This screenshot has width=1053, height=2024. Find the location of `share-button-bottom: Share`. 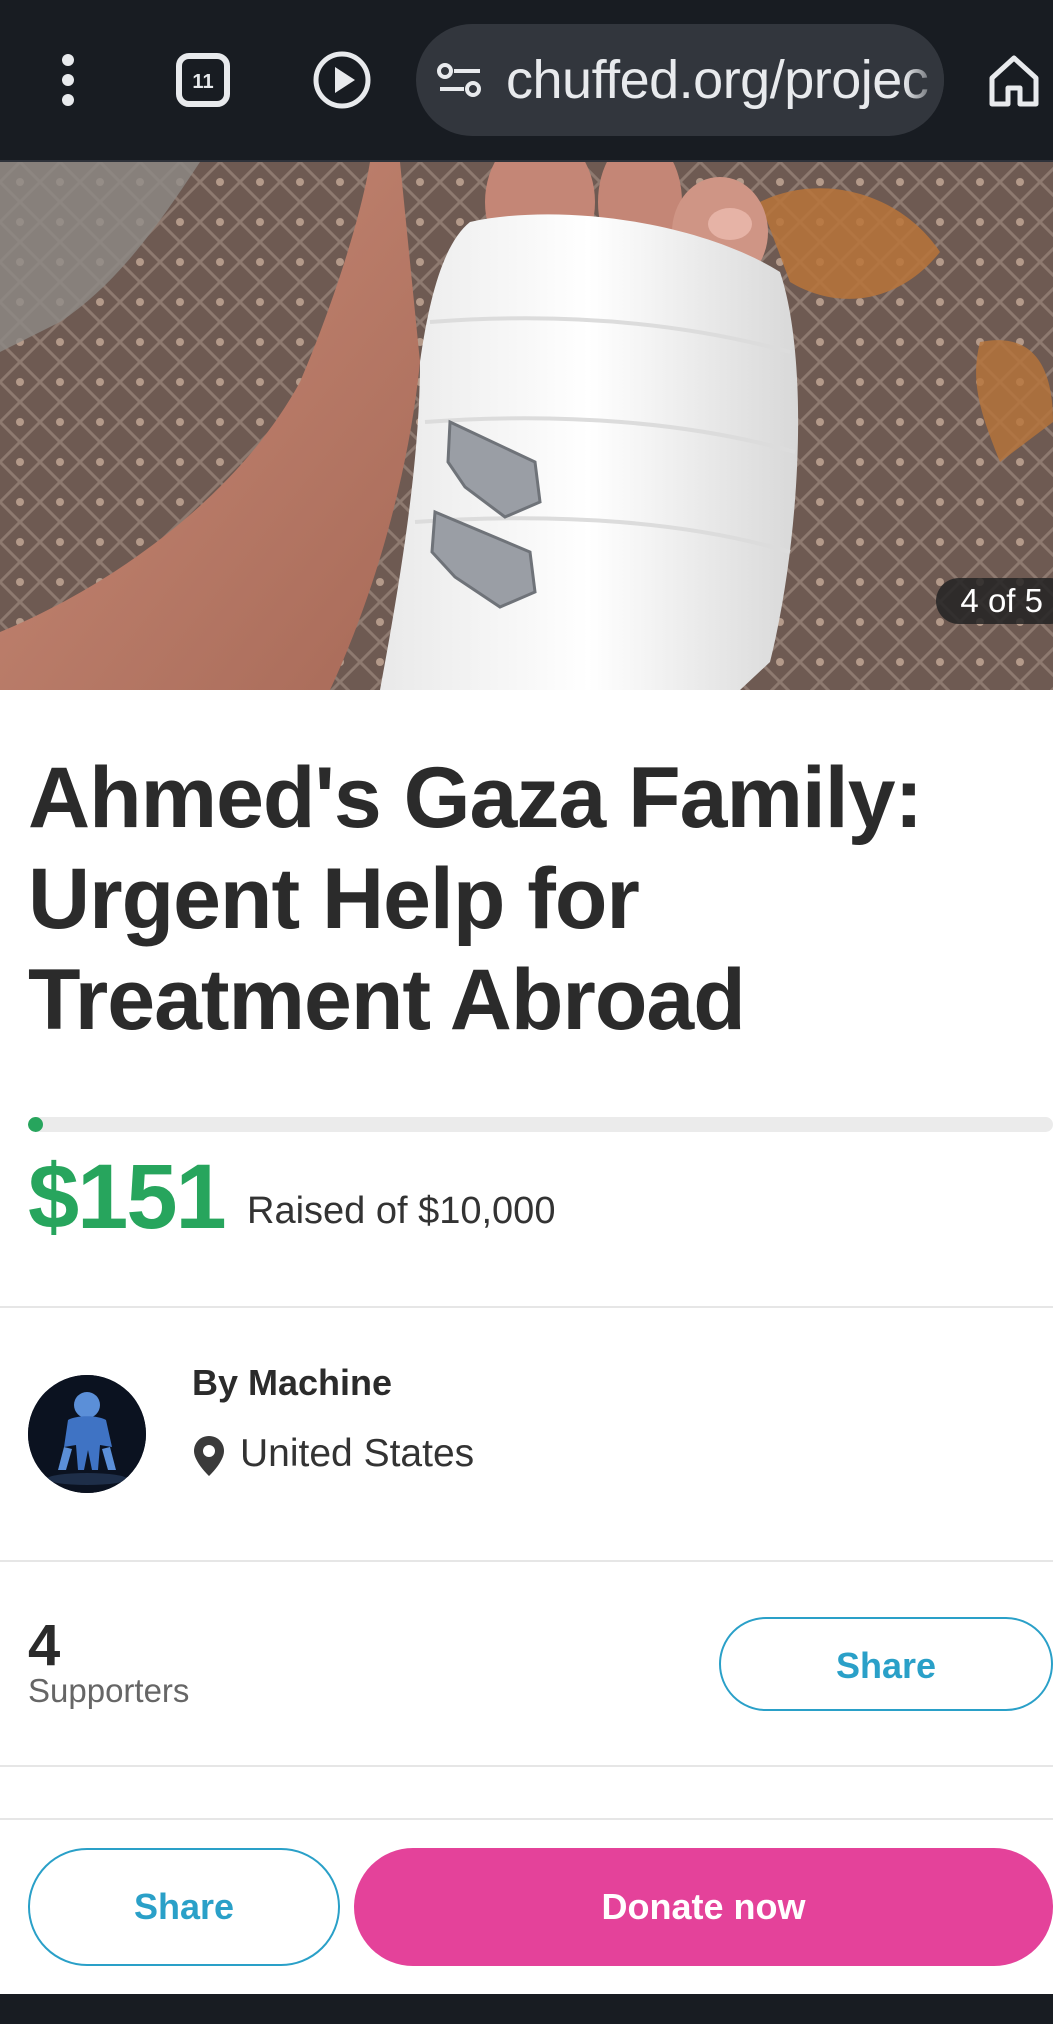

share-button-bottom: Share is located at coordinates (184, 1907).